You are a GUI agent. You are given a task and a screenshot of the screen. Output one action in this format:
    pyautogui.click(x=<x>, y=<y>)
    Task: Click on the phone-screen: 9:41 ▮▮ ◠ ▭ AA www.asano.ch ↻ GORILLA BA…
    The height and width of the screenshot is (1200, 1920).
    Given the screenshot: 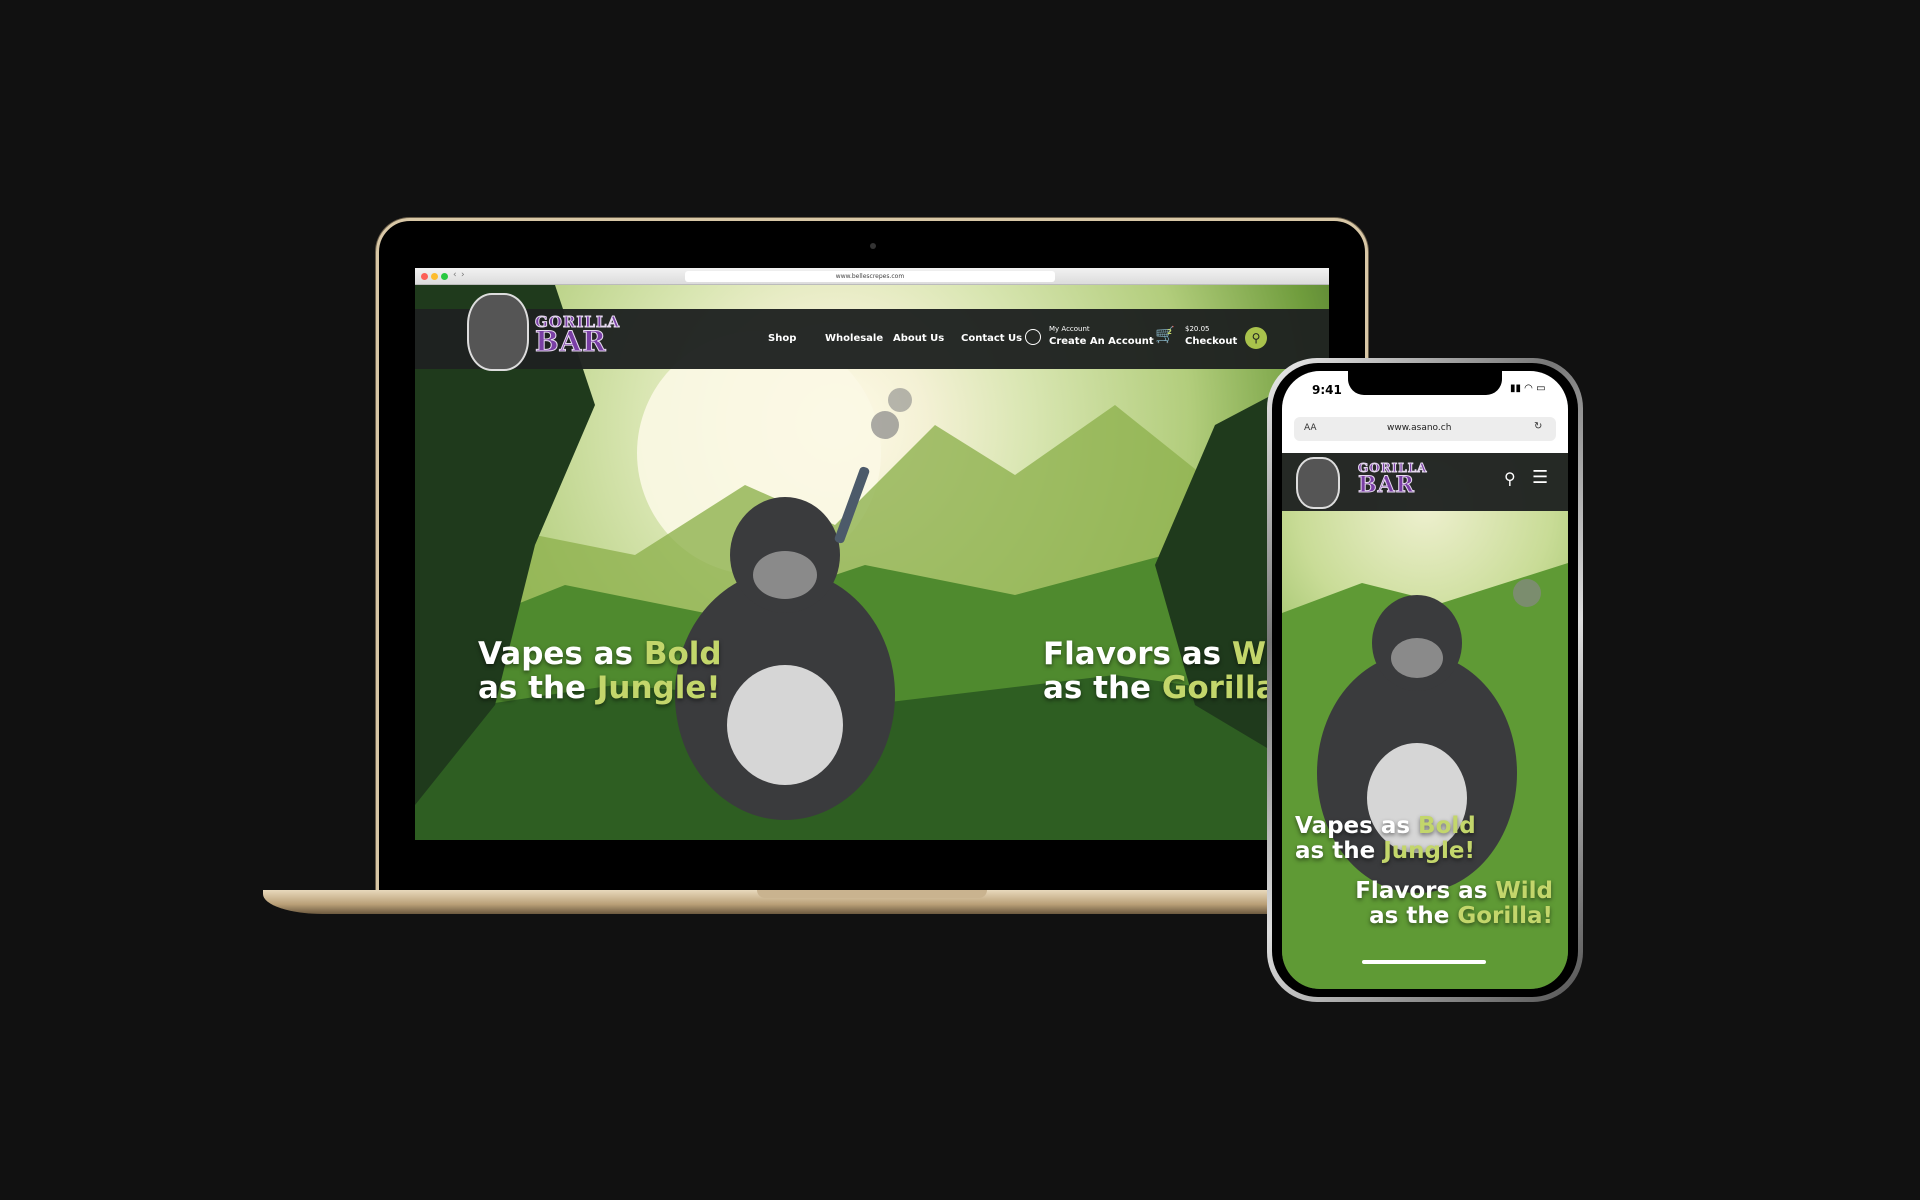 What is the action you would take?
    pyautogui.click(x=1425, y=680)
    